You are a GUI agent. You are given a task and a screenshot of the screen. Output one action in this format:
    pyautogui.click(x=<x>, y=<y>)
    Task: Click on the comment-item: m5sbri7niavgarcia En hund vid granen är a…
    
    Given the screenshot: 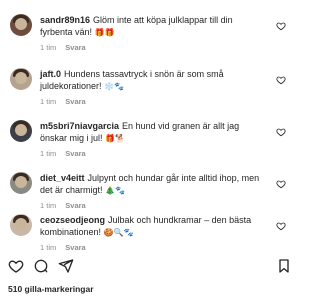 What is the action you would take?
    pyautogui.click(x=150, y=143)
    